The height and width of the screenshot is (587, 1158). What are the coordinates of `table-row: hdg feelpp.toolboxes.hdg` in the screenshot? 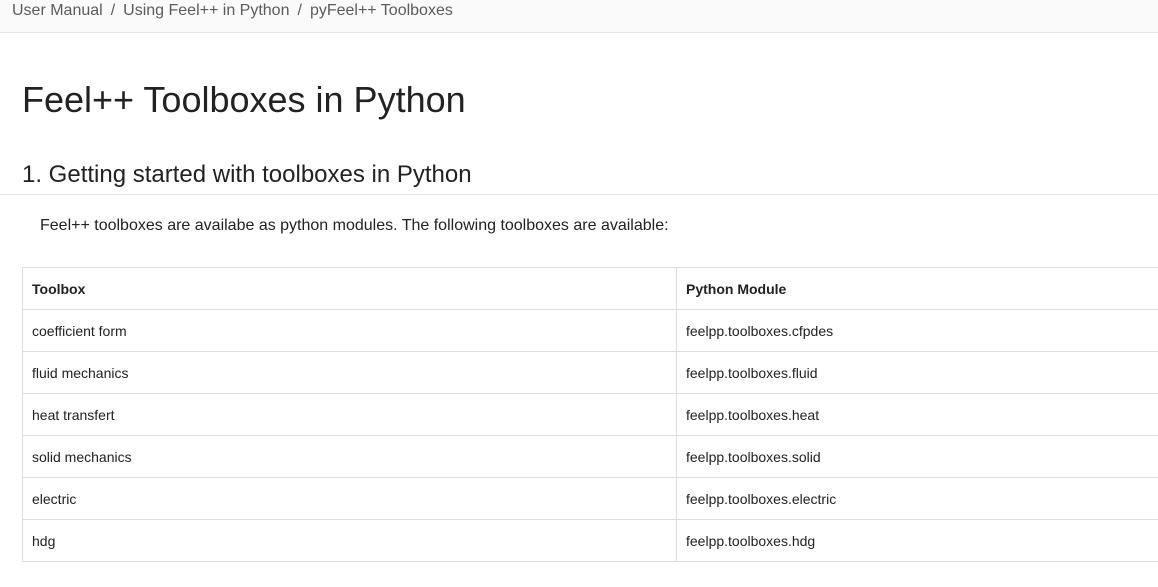 It's located at (590, 540).